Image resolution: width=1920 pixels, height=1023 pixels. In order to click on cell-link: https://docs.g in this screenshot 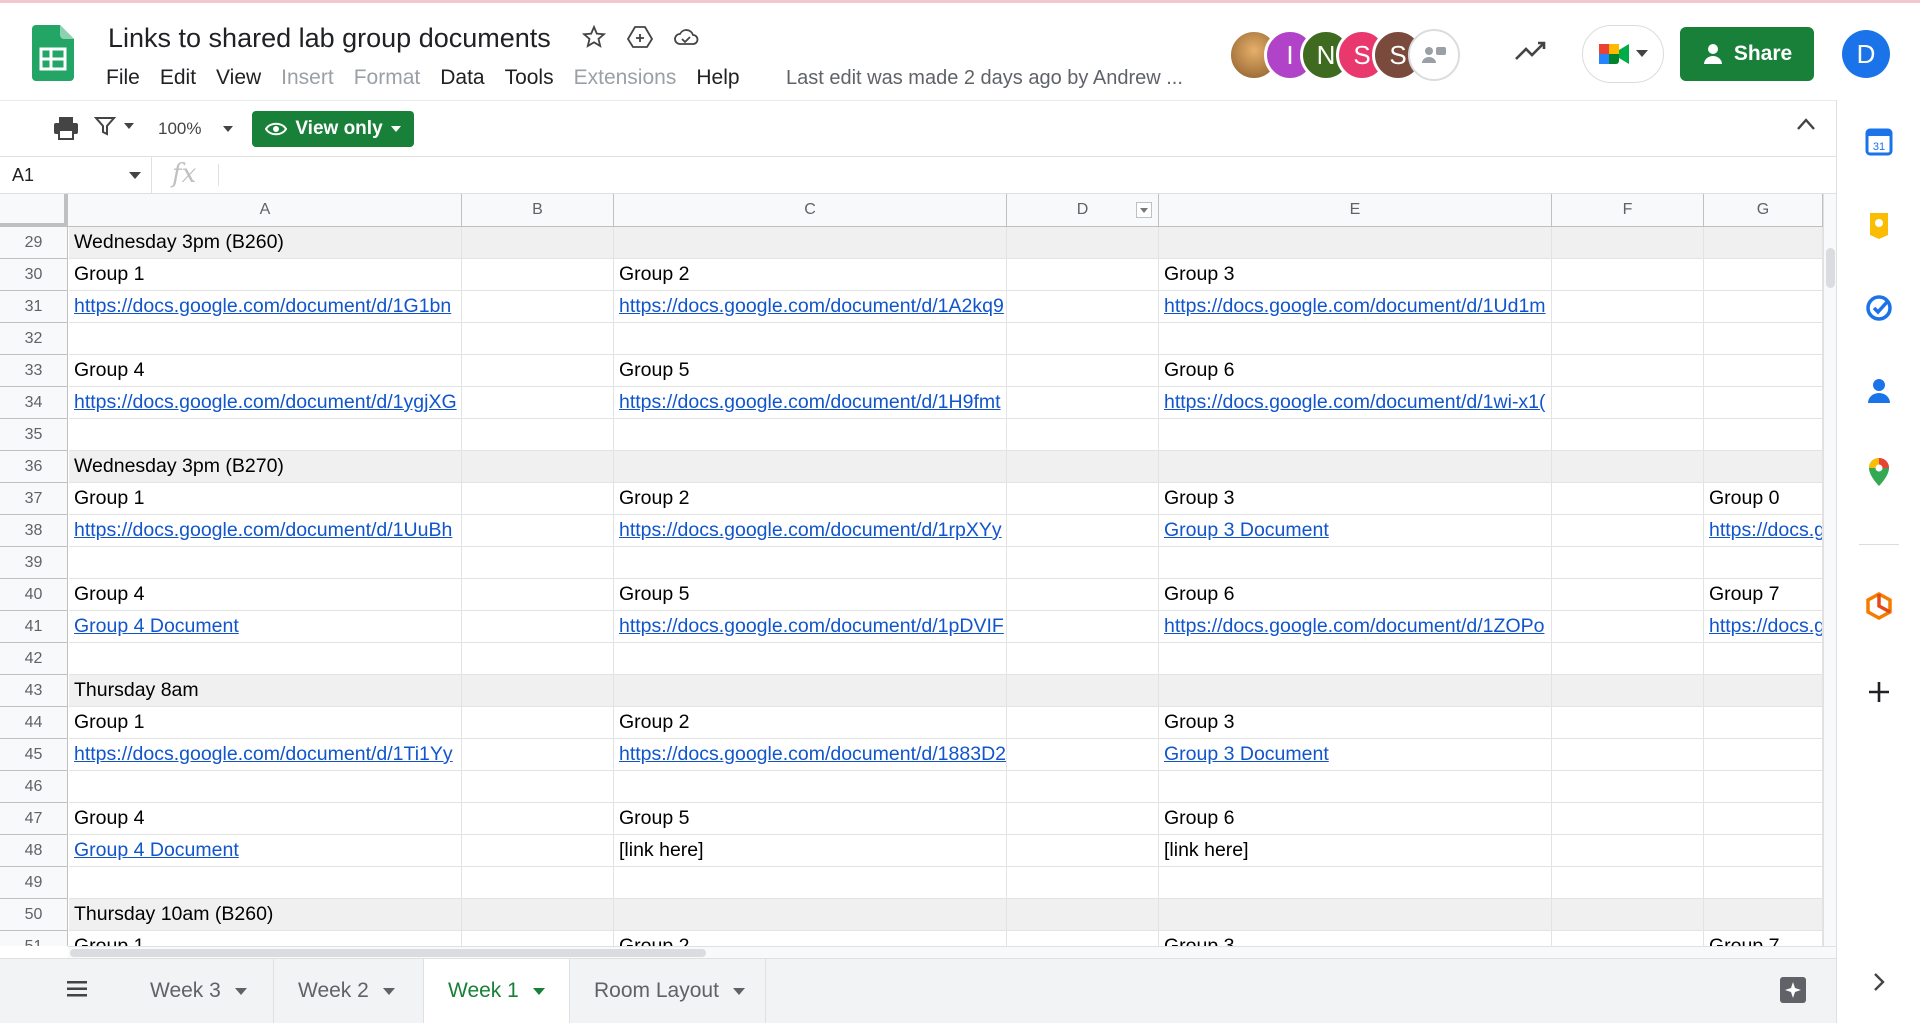, I will do `click(1763, 531)`.